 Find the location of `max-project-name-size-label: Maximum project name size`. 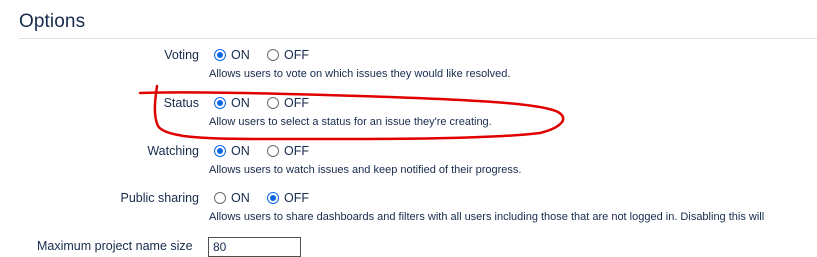

max-project-name-size-label: Maximum project name size is located at coordinates (115, 246).